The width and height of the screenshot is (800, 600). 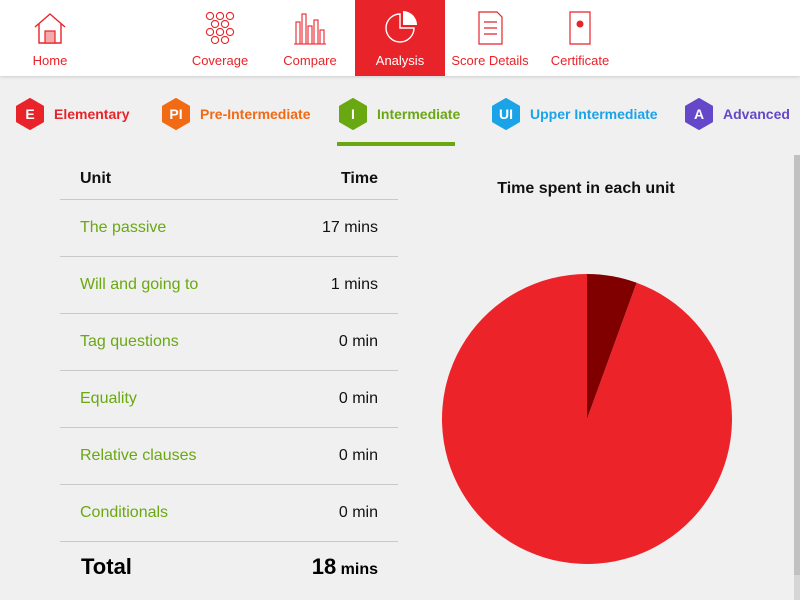 I want to click on nav-certificate: Certificate, so click(x=580, y=38).